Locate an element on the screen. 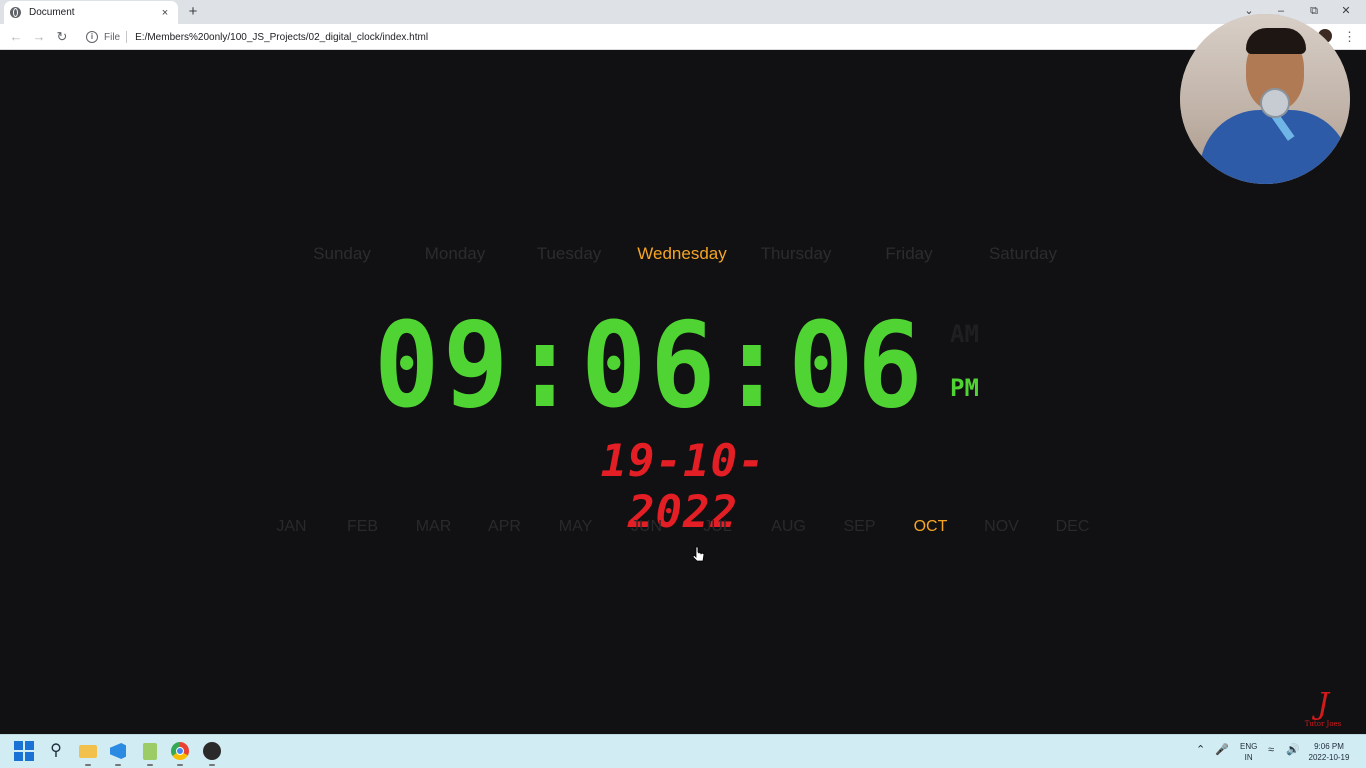 This screenshot has height=768, width=1366. day-friday: Friday is located at coordinates (909, 253).